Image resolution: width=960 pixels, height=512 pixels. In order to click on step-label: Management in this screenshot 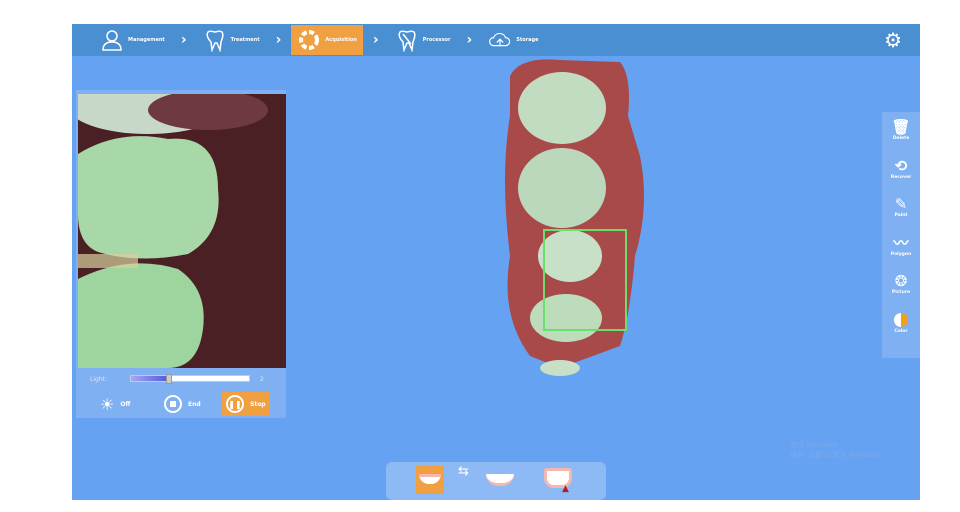, I will do `click(146, 40)`.